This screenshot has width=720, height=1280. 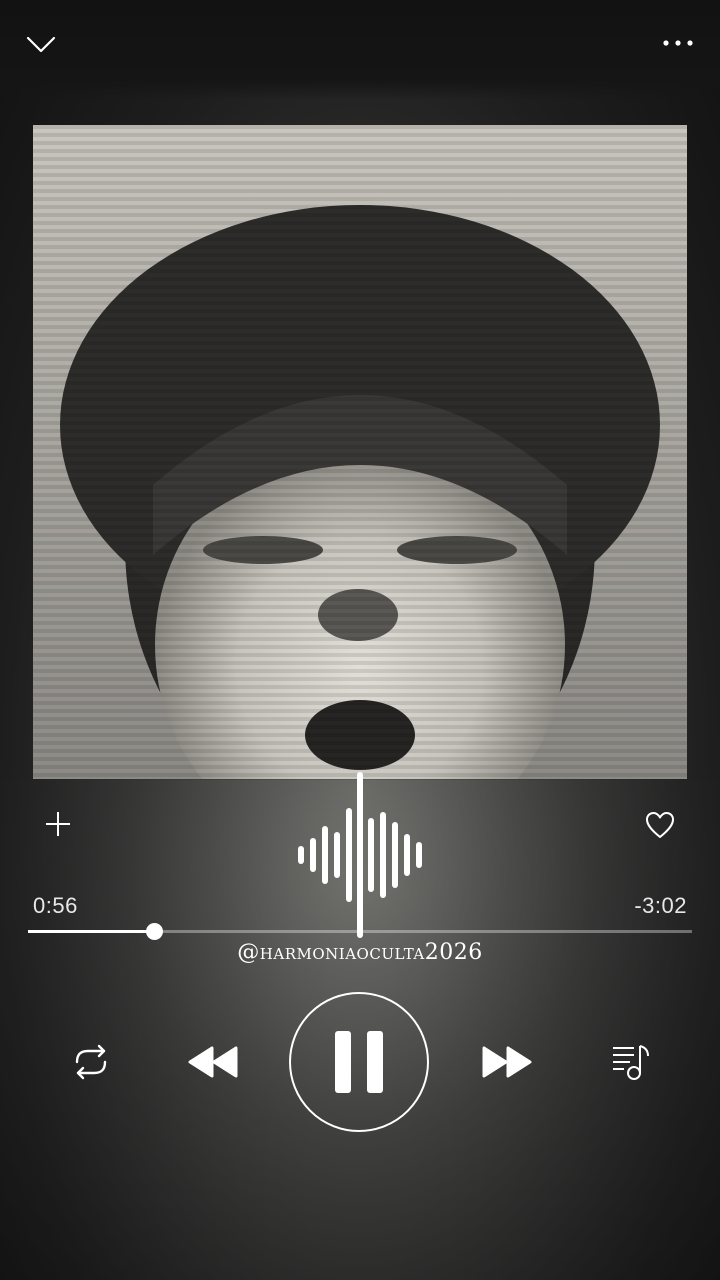 What do you see at coordinates (360, 931) in the screenshot?
I see `progress-slider` at bounding box center [360, 931].